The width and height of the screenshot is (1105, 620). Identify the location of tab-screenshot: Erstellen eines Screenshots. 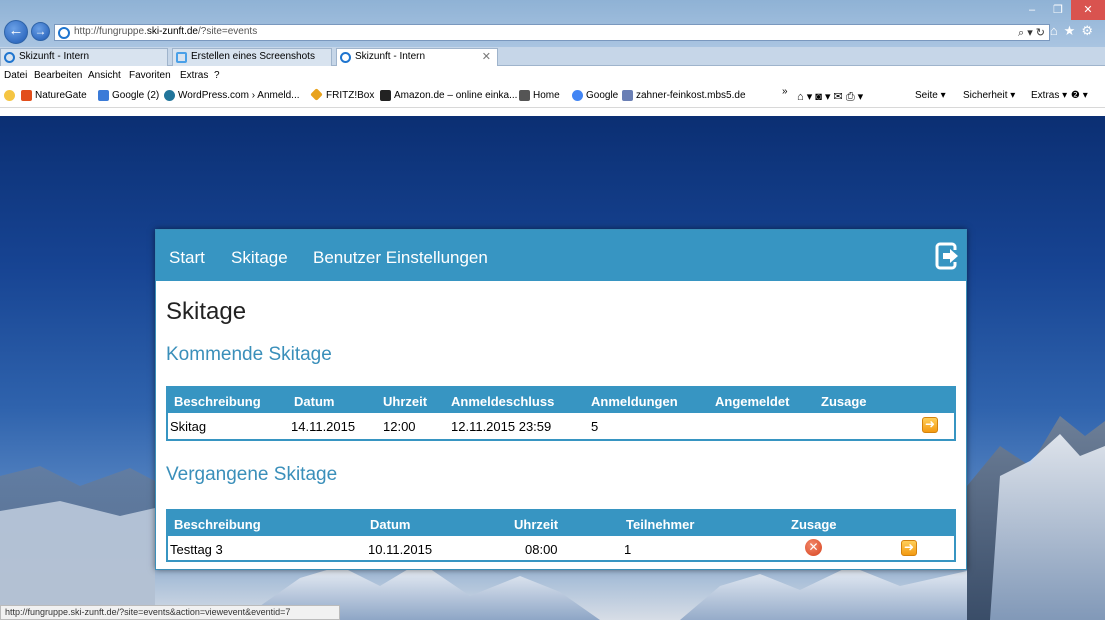
(252, 57).